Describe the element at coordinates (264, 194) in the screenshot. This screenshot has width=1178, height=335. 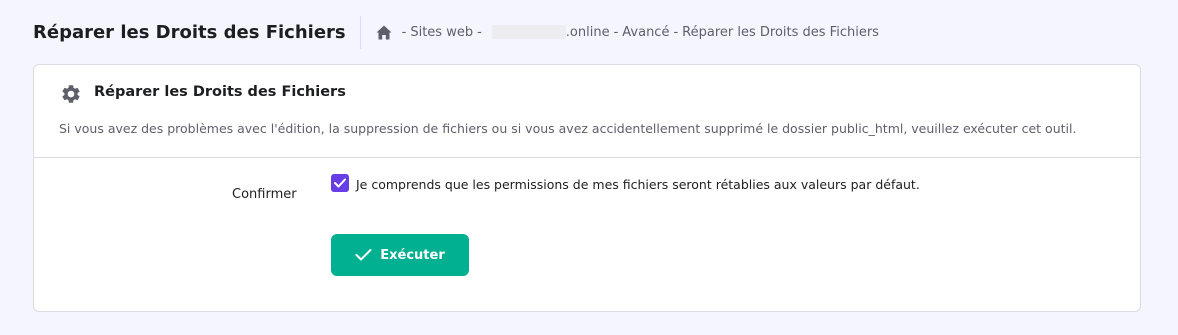
I see `confirm-label: Confirmer` at that location.